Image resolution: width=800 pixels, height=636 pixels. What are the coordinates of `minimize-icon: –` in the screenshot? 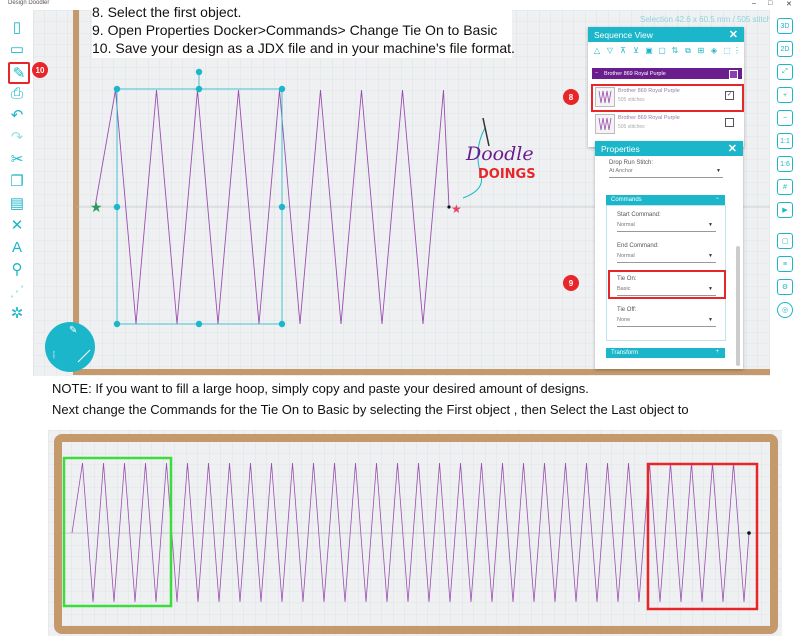 It's located at (754, 3).